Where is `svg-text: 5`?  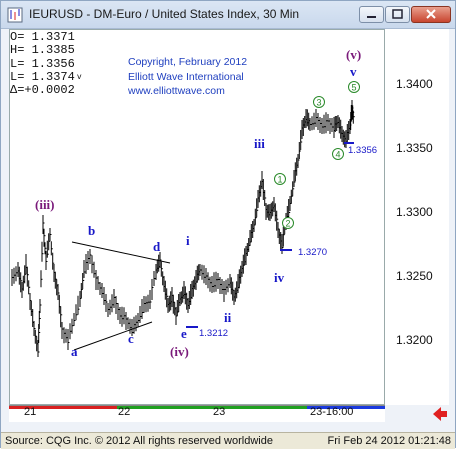 svg-text: 5 is located at coordinates (353, 88).